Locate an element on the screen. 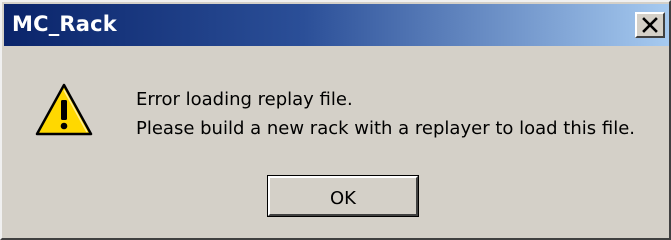  ok-button-face: OK is located at coordinates (343, 196).